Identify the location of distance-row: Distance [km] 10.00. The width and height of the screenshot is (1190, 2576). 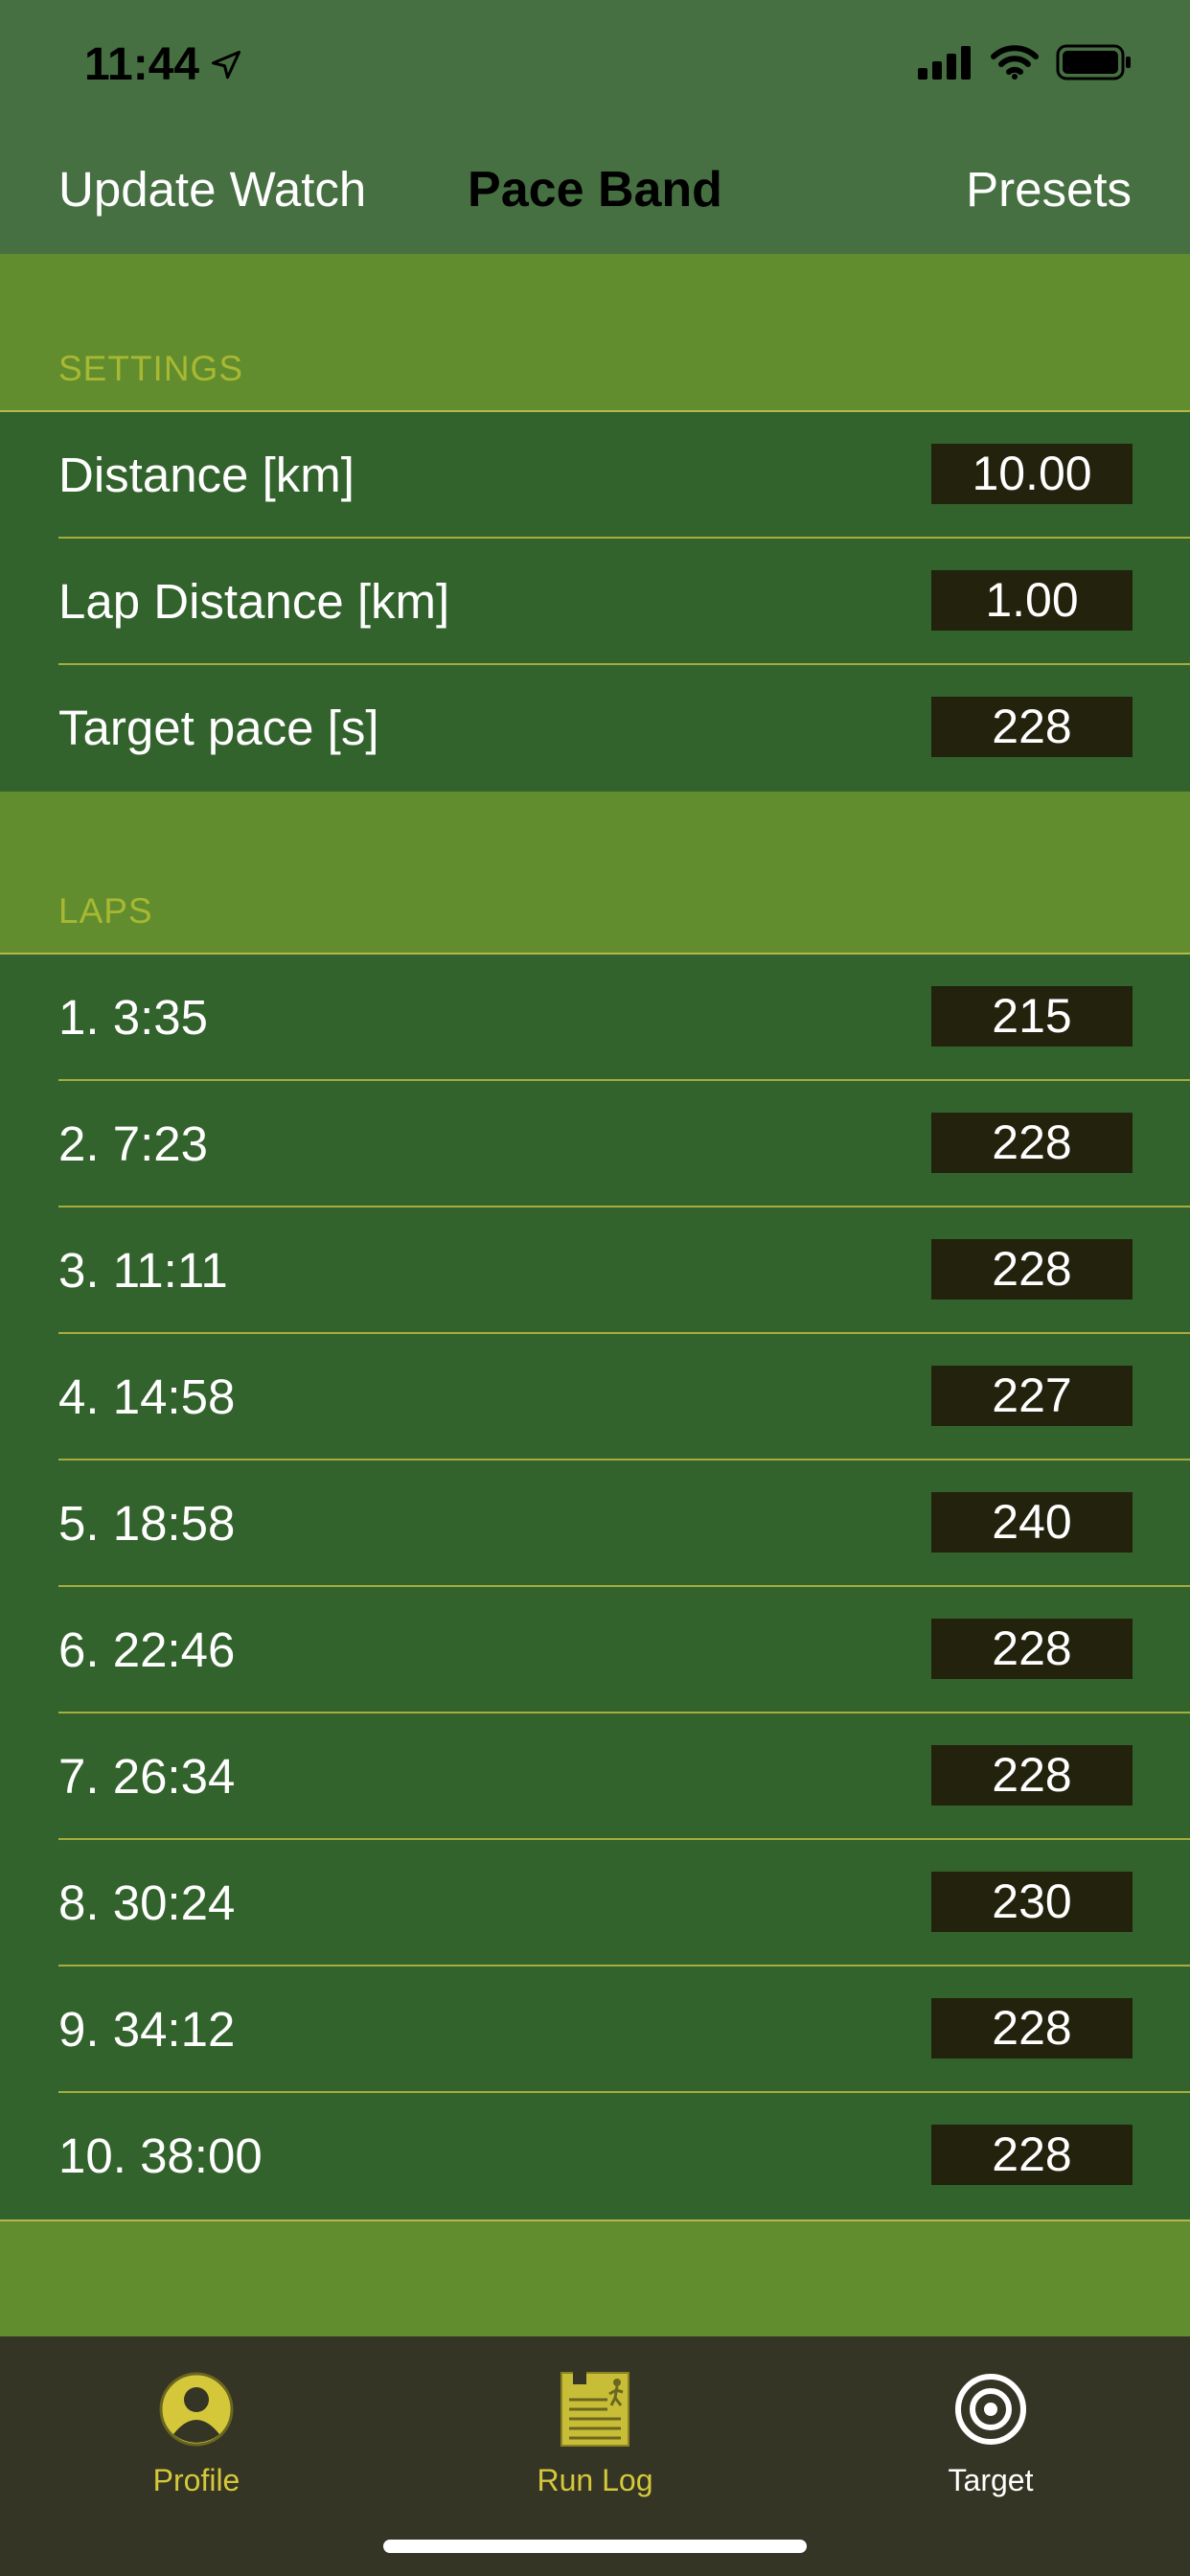
(595, 475).